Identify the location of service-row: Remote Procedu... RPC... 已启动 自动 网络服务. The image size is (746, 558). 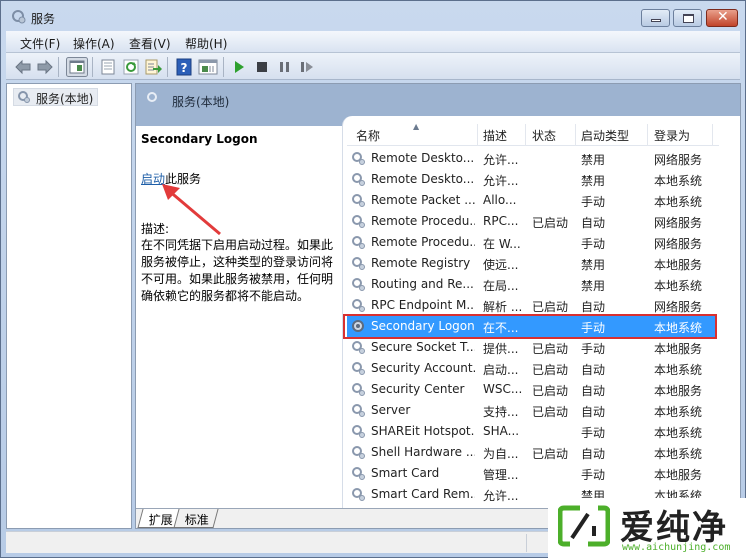
(532, 221).